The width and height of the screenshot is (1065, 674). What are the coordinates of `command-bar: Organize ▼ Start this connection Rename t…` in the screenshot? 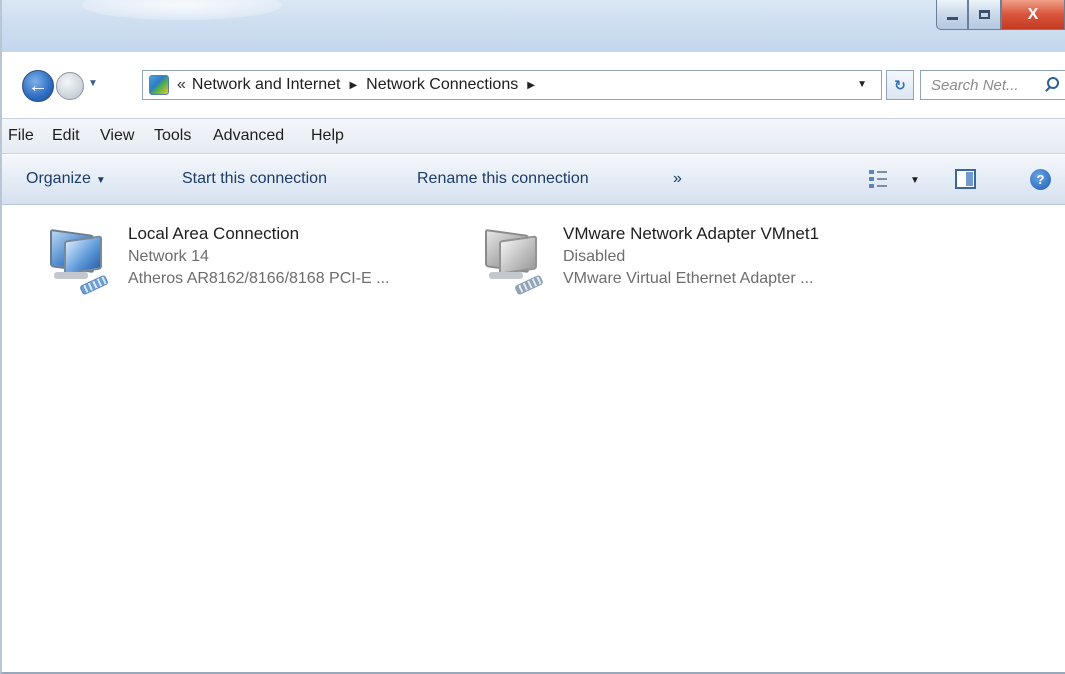 It's located at (533, 180).